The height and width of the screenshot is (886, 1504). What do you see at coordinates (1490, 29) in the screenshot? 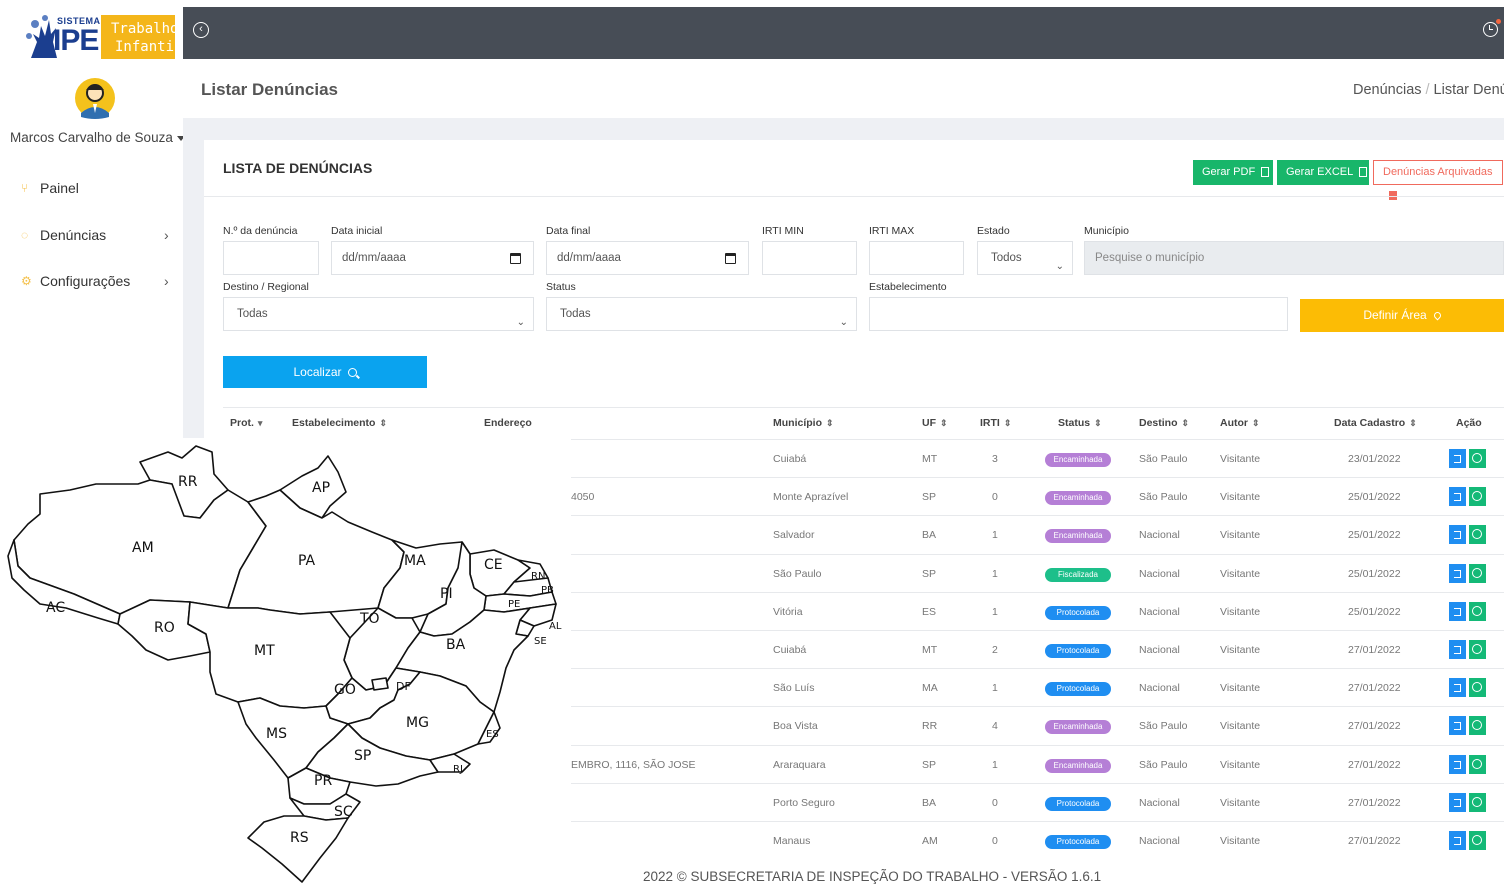
I see `clock-icon` at bounding box center [1490, 29].